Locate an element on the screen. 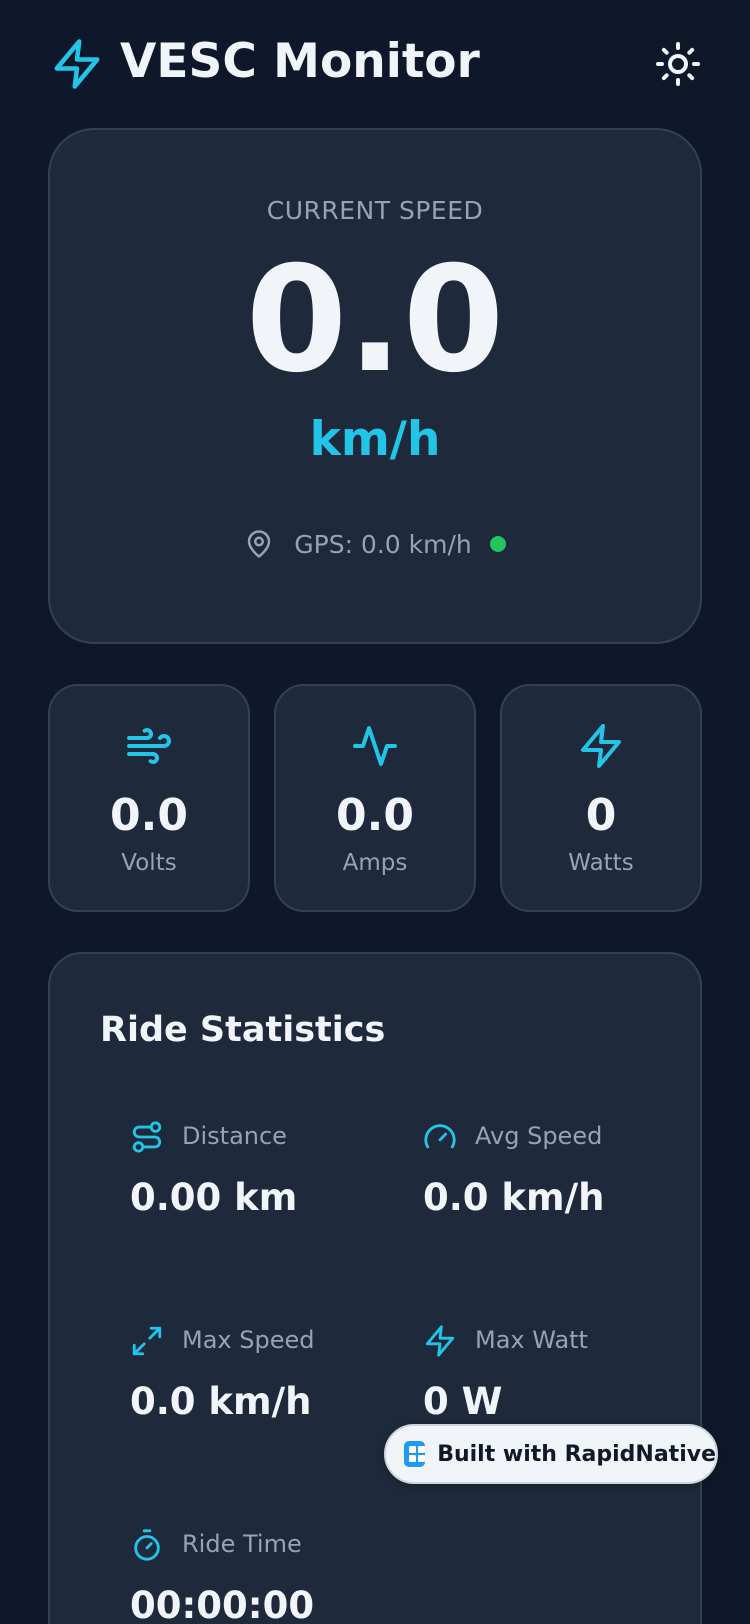  rapidnative-logo-icon is located at coordinates (415, 1454).